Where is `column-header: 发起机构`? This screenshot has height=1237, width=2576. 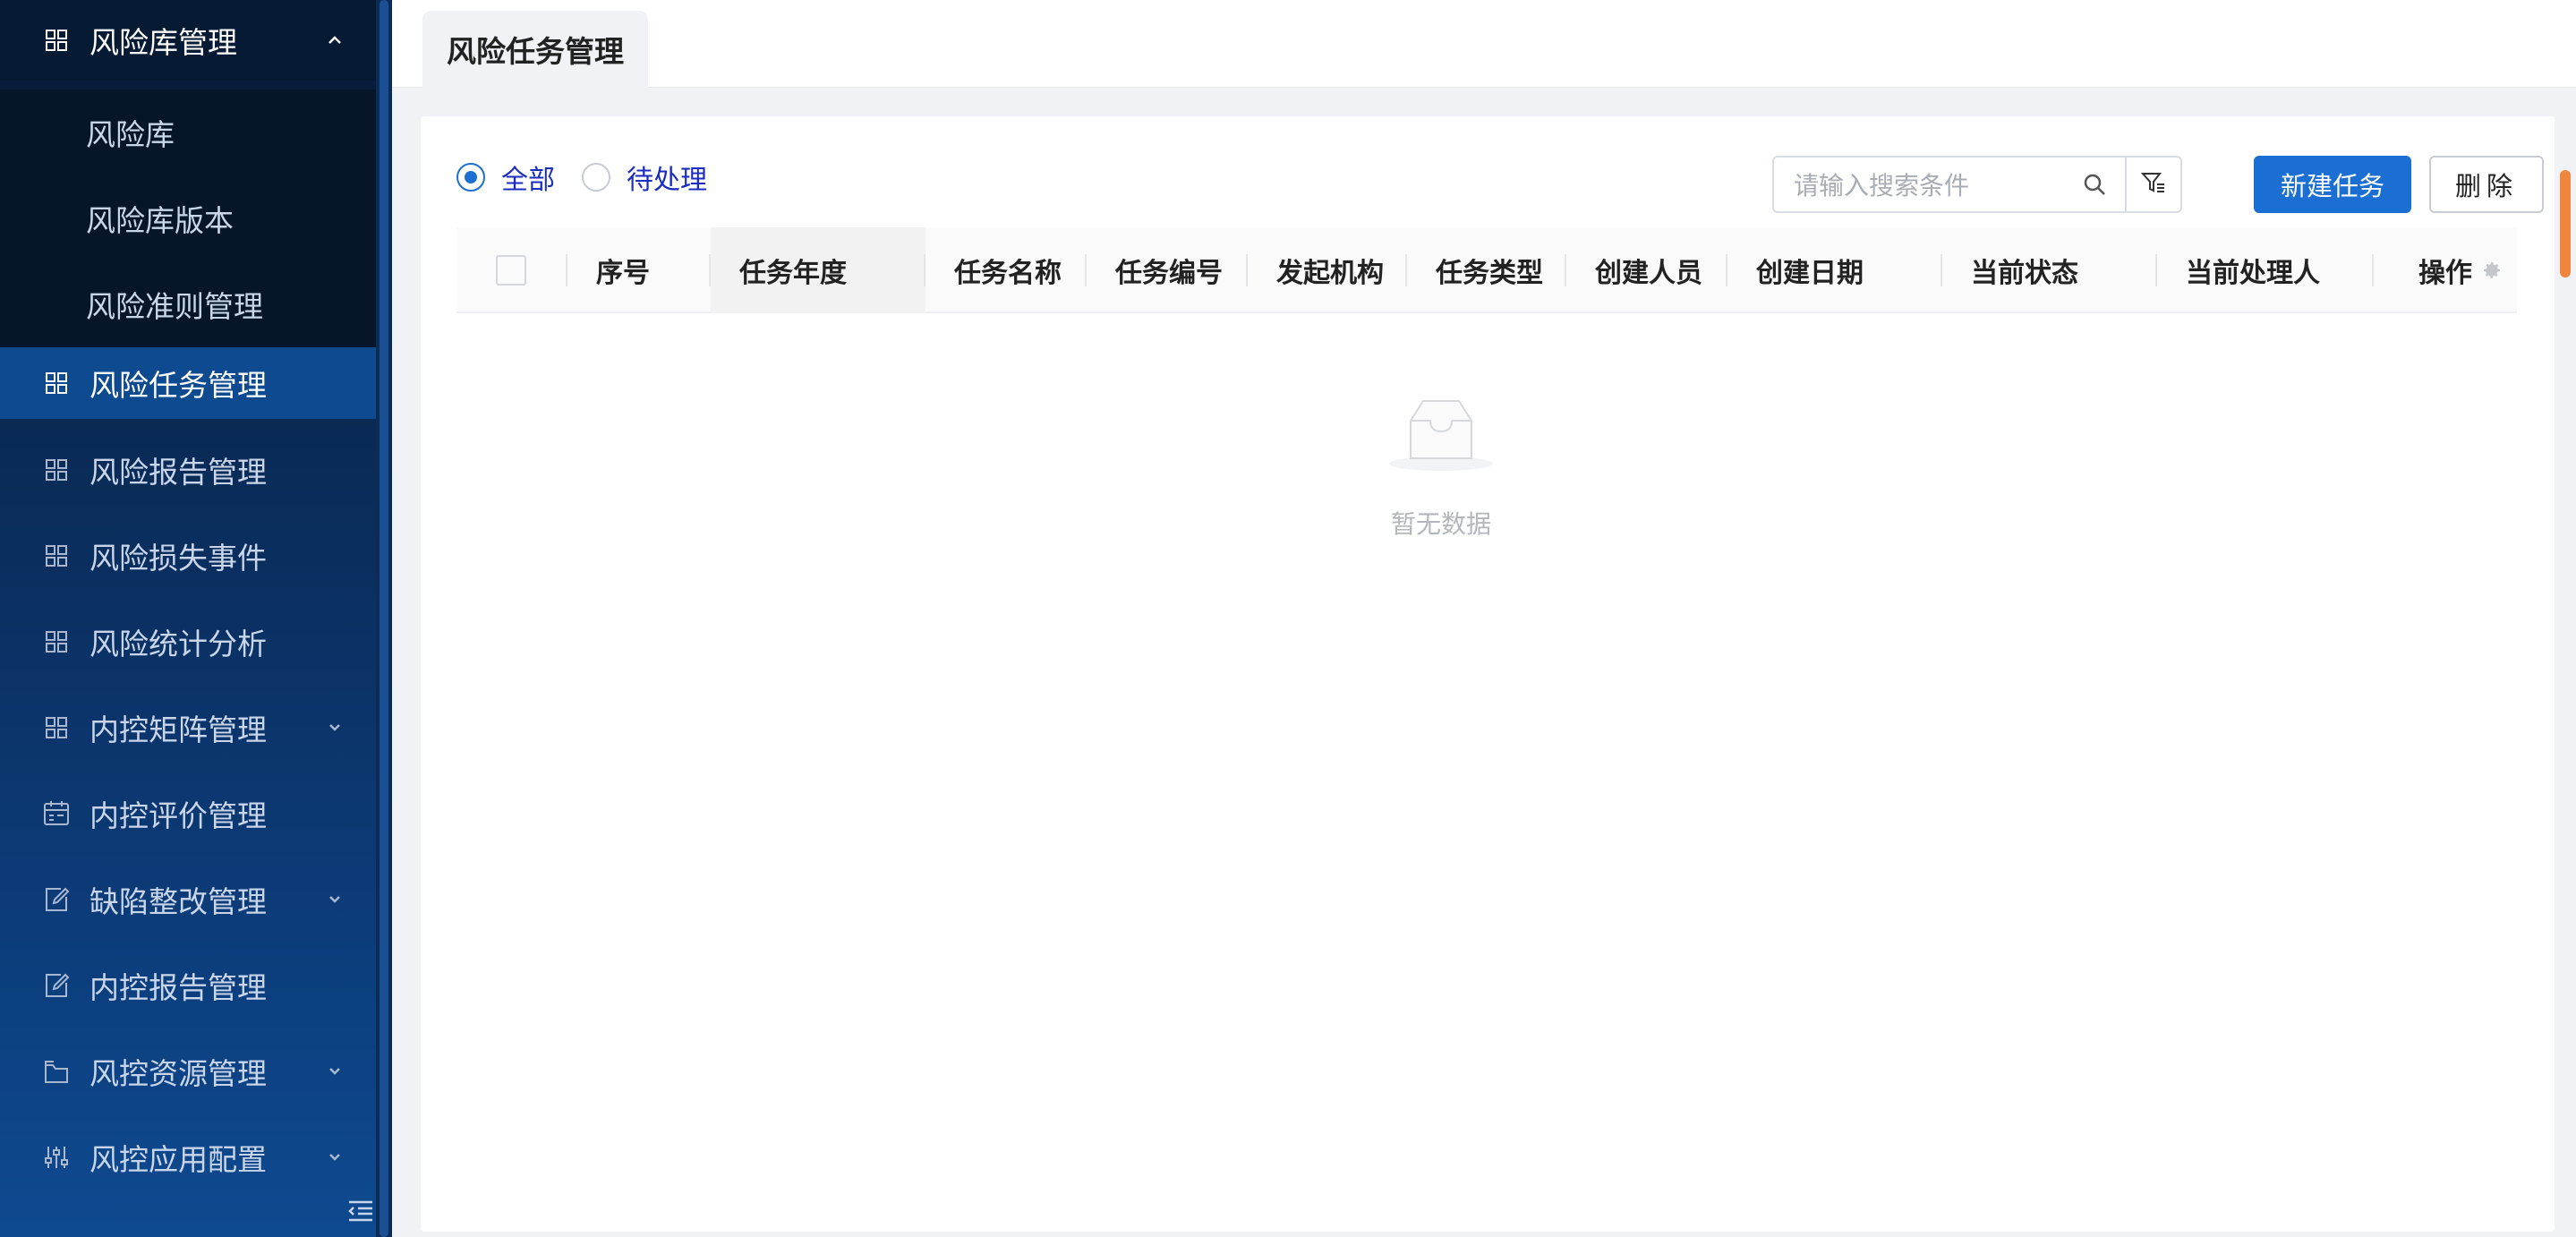
column-header: 发起机构 is located at coordinates (1327, 270).